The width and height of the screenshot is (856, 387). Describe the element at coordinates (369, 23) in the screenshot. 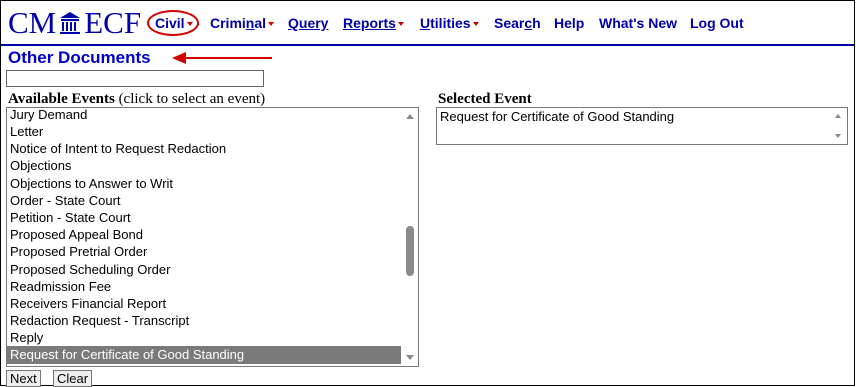

I see `menu-reports-label: Reports` at that location.